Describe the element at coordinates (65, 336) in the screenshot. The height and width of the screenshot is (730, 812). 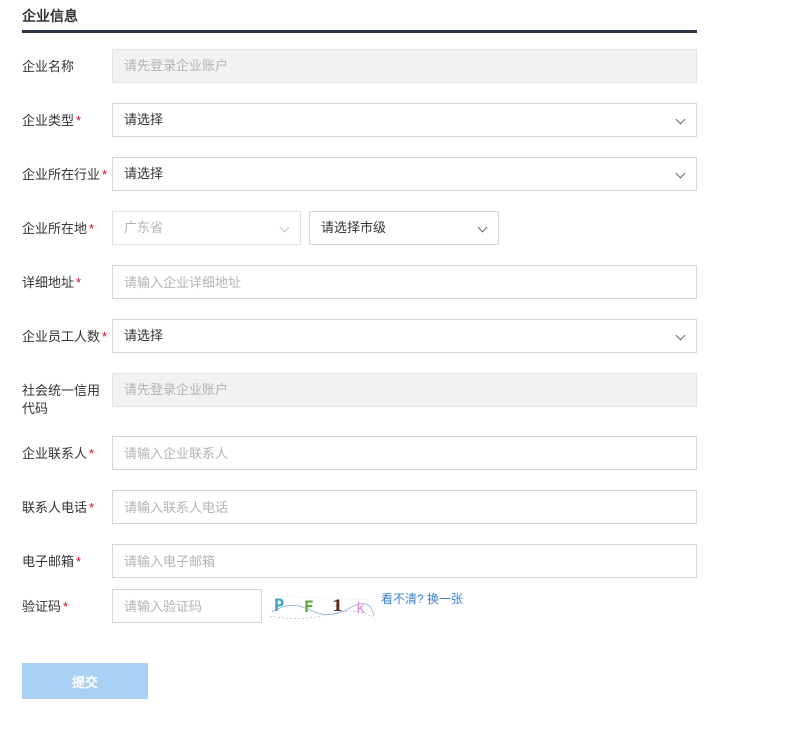
I see `employee-count-label: 企业员工人数 *` at that location.